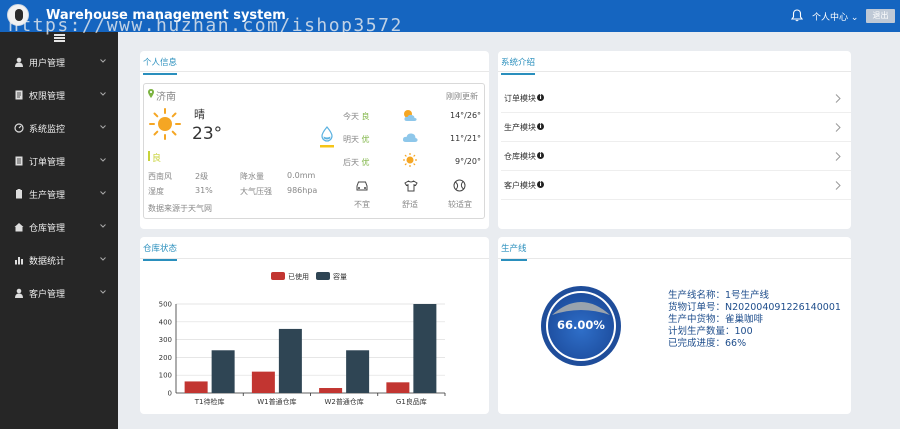  I want to click on sidebar-item-monitor: 系统监控, so click(59, 128).